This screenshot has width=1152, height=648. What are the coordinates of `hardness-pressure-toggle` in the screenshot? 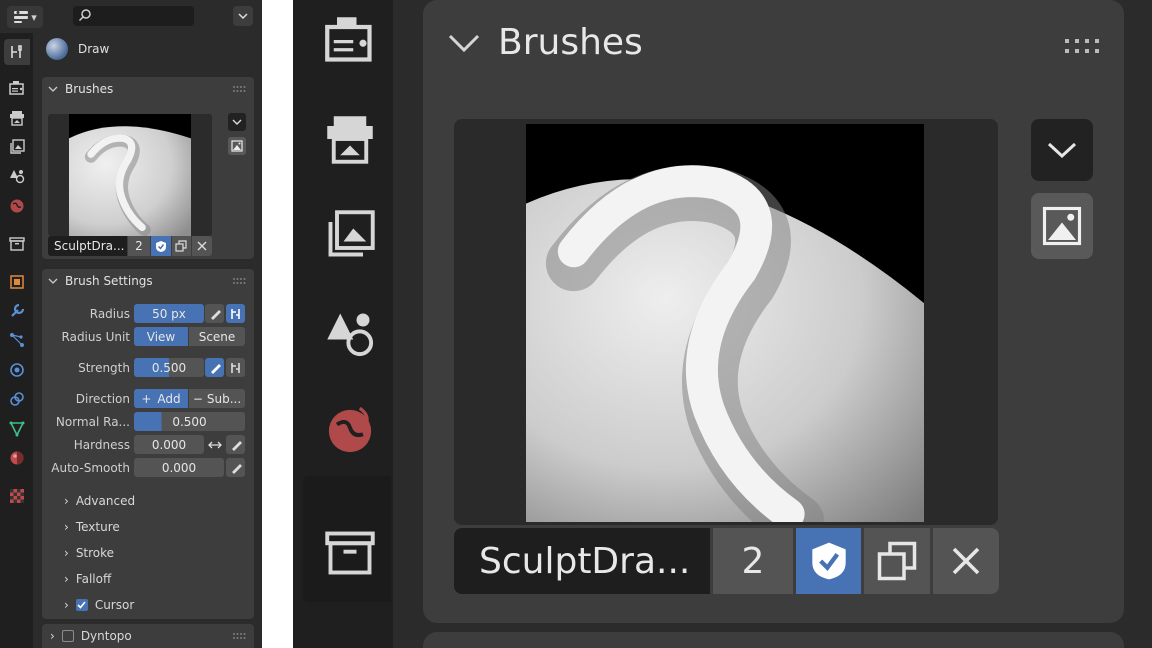 It's located at (235, 444).